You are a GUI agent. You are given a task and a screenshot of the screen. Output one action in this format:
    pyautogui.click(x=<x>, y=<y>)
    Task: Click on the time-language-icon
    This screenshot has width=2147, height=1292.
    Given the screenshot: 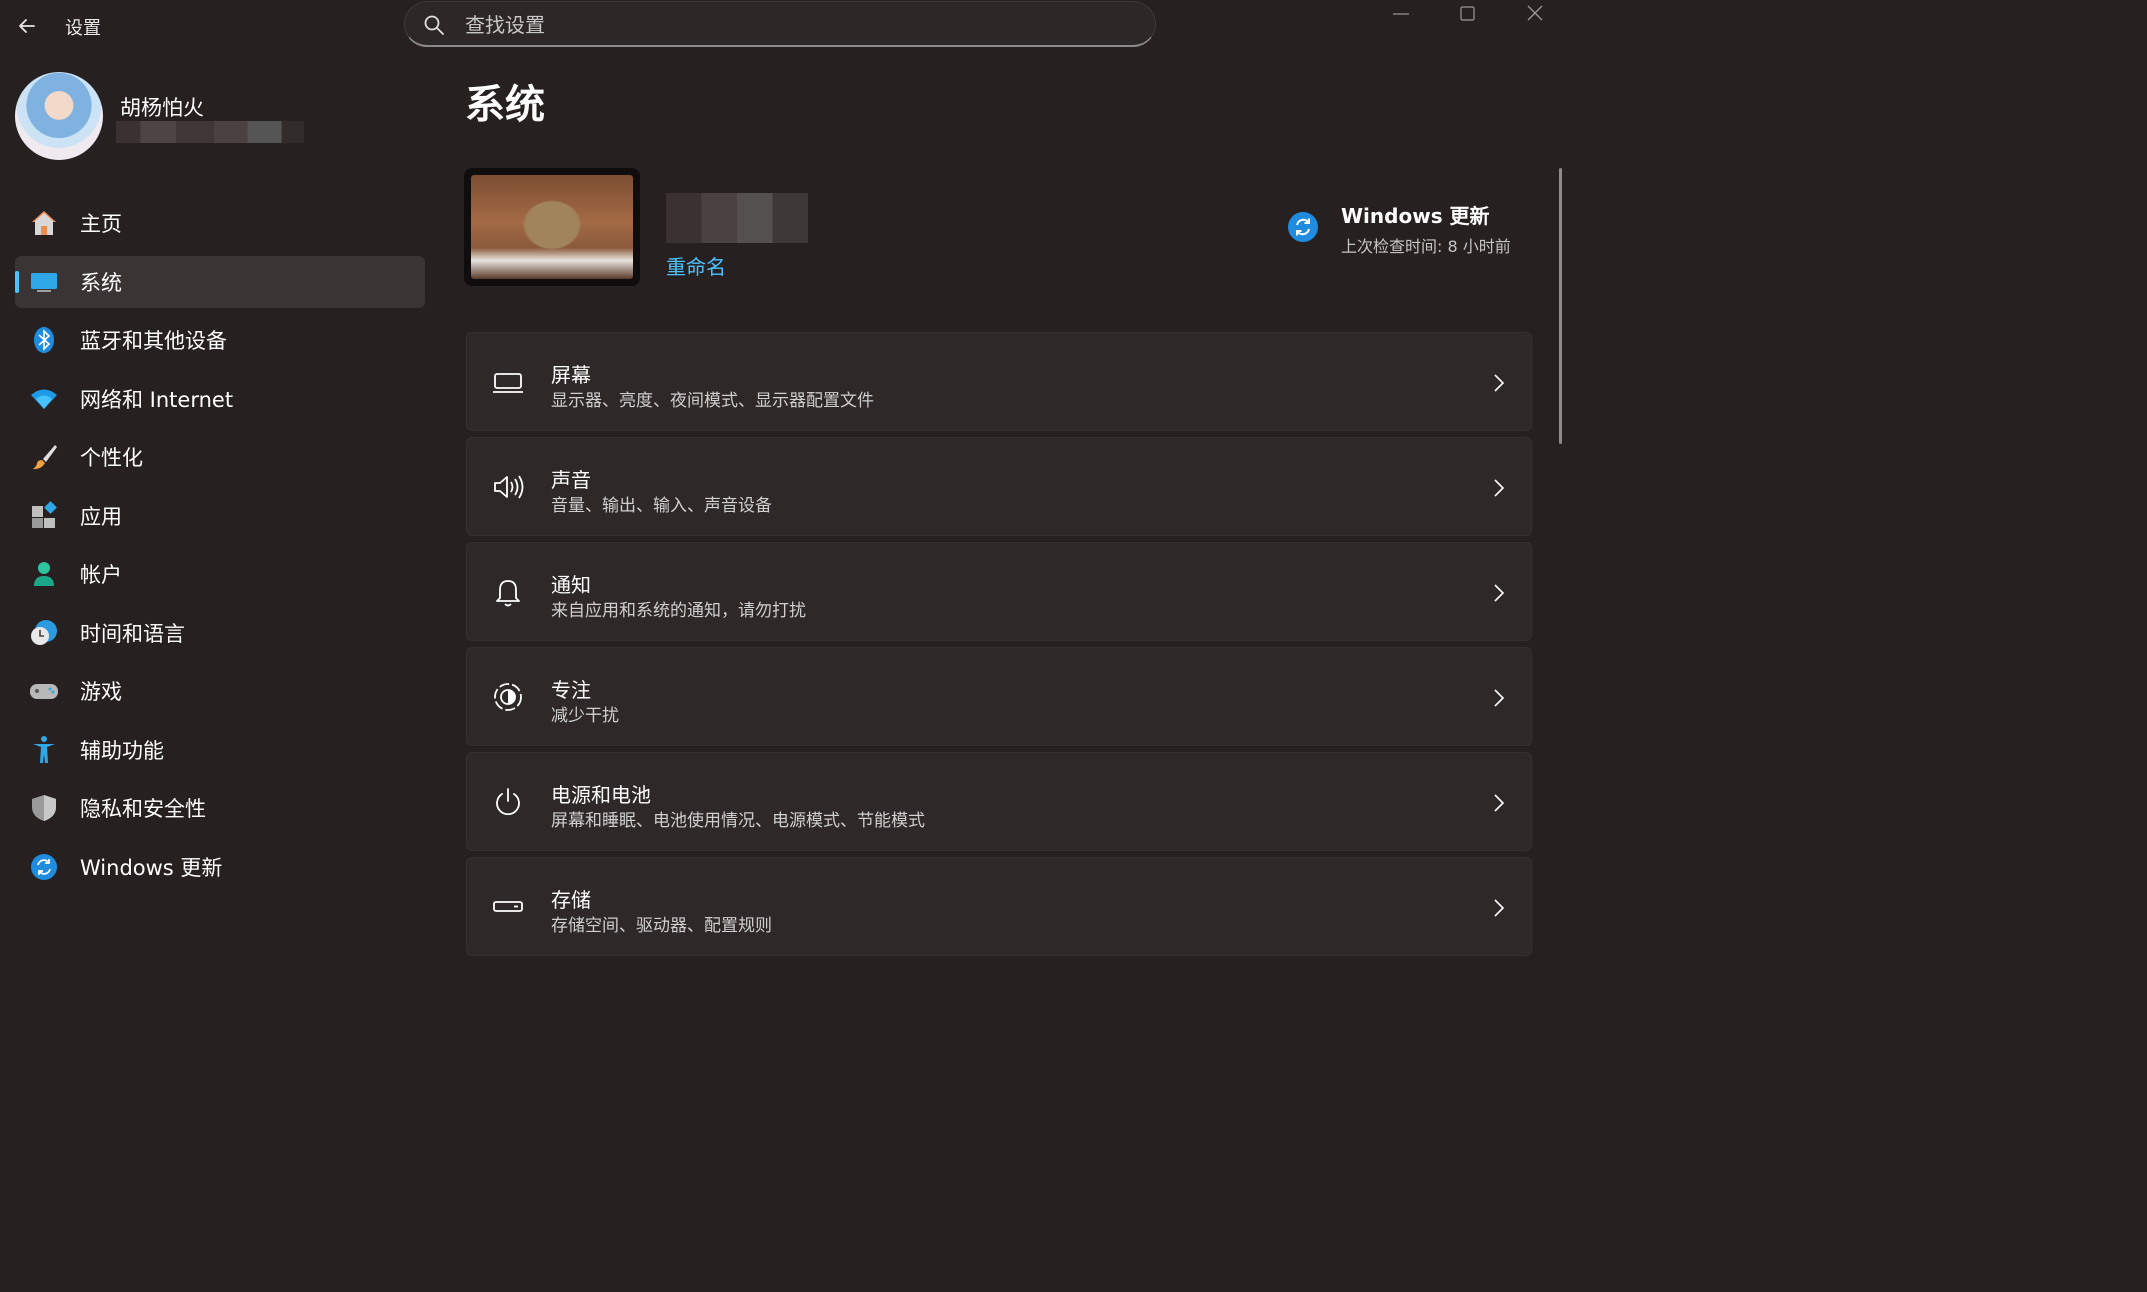 What is the action you would take?
    pyautogui.click(x=44, y=633)
    